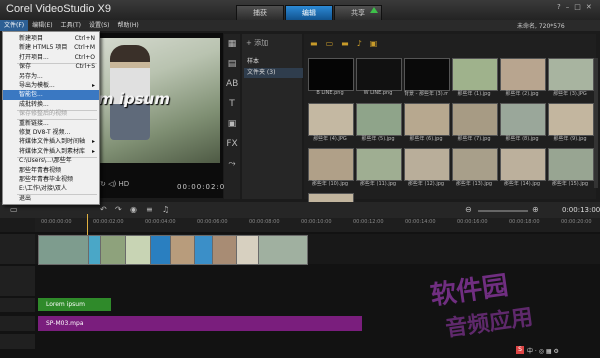  What do you see at coordinates (331, 123) in the screenshot?
I see `library-thumbnail: 那些年 (4).JPG` at bounding box center [331, 123].